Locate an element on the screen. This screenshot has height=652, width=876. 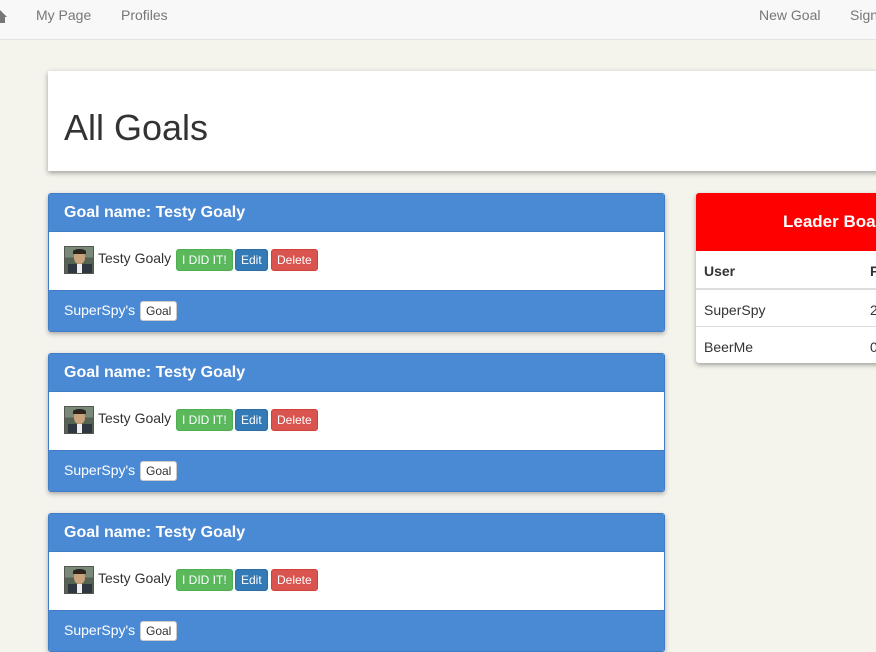
table-row: SuperSpy 2 is located at coordinates (786, 308).